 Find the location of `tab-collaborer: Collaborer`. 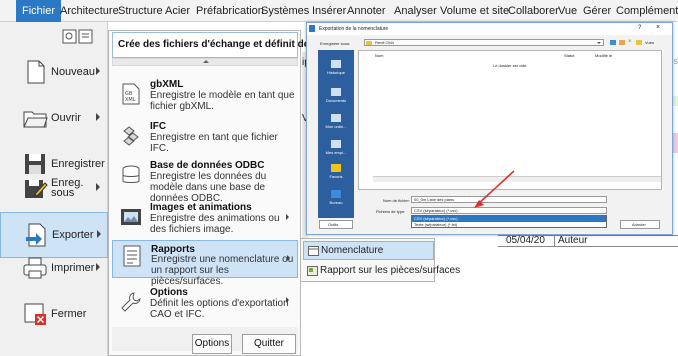

tab-collaborer: Collaborer is located at coordinates (533, 11).